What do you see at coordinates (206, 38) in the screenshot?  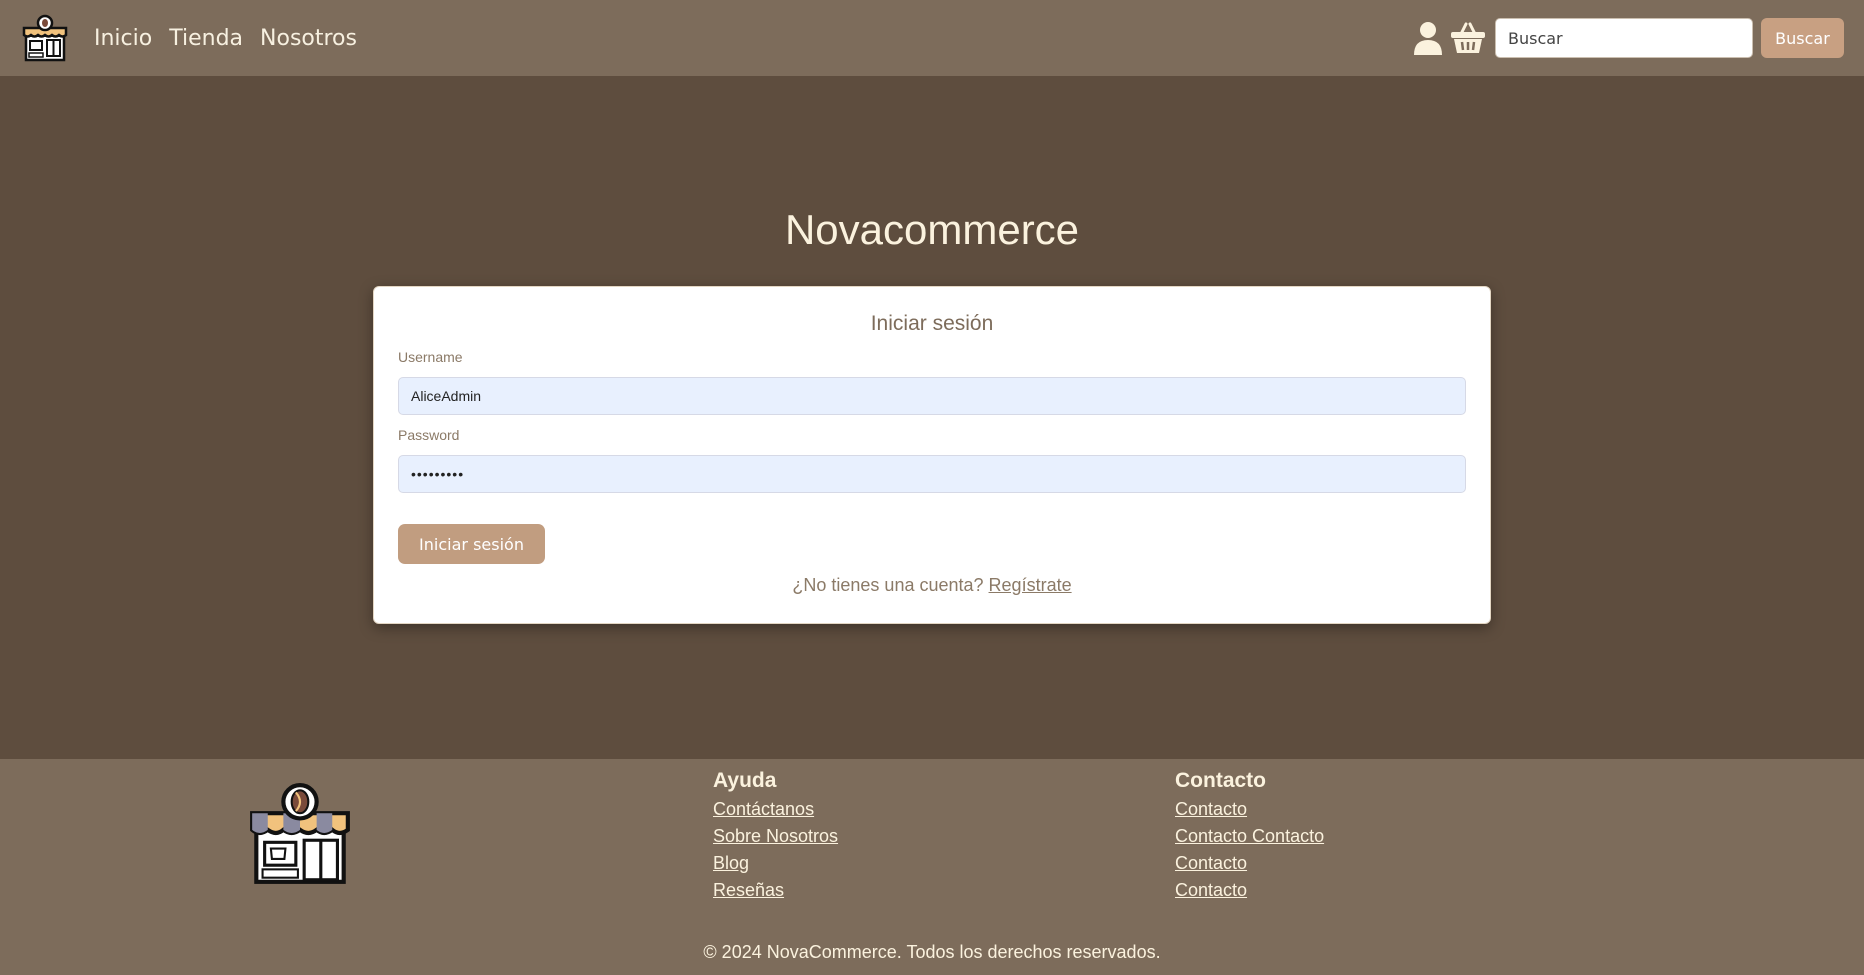 I see `nav-tienda: Tienda` at bounding box center [206, 38].